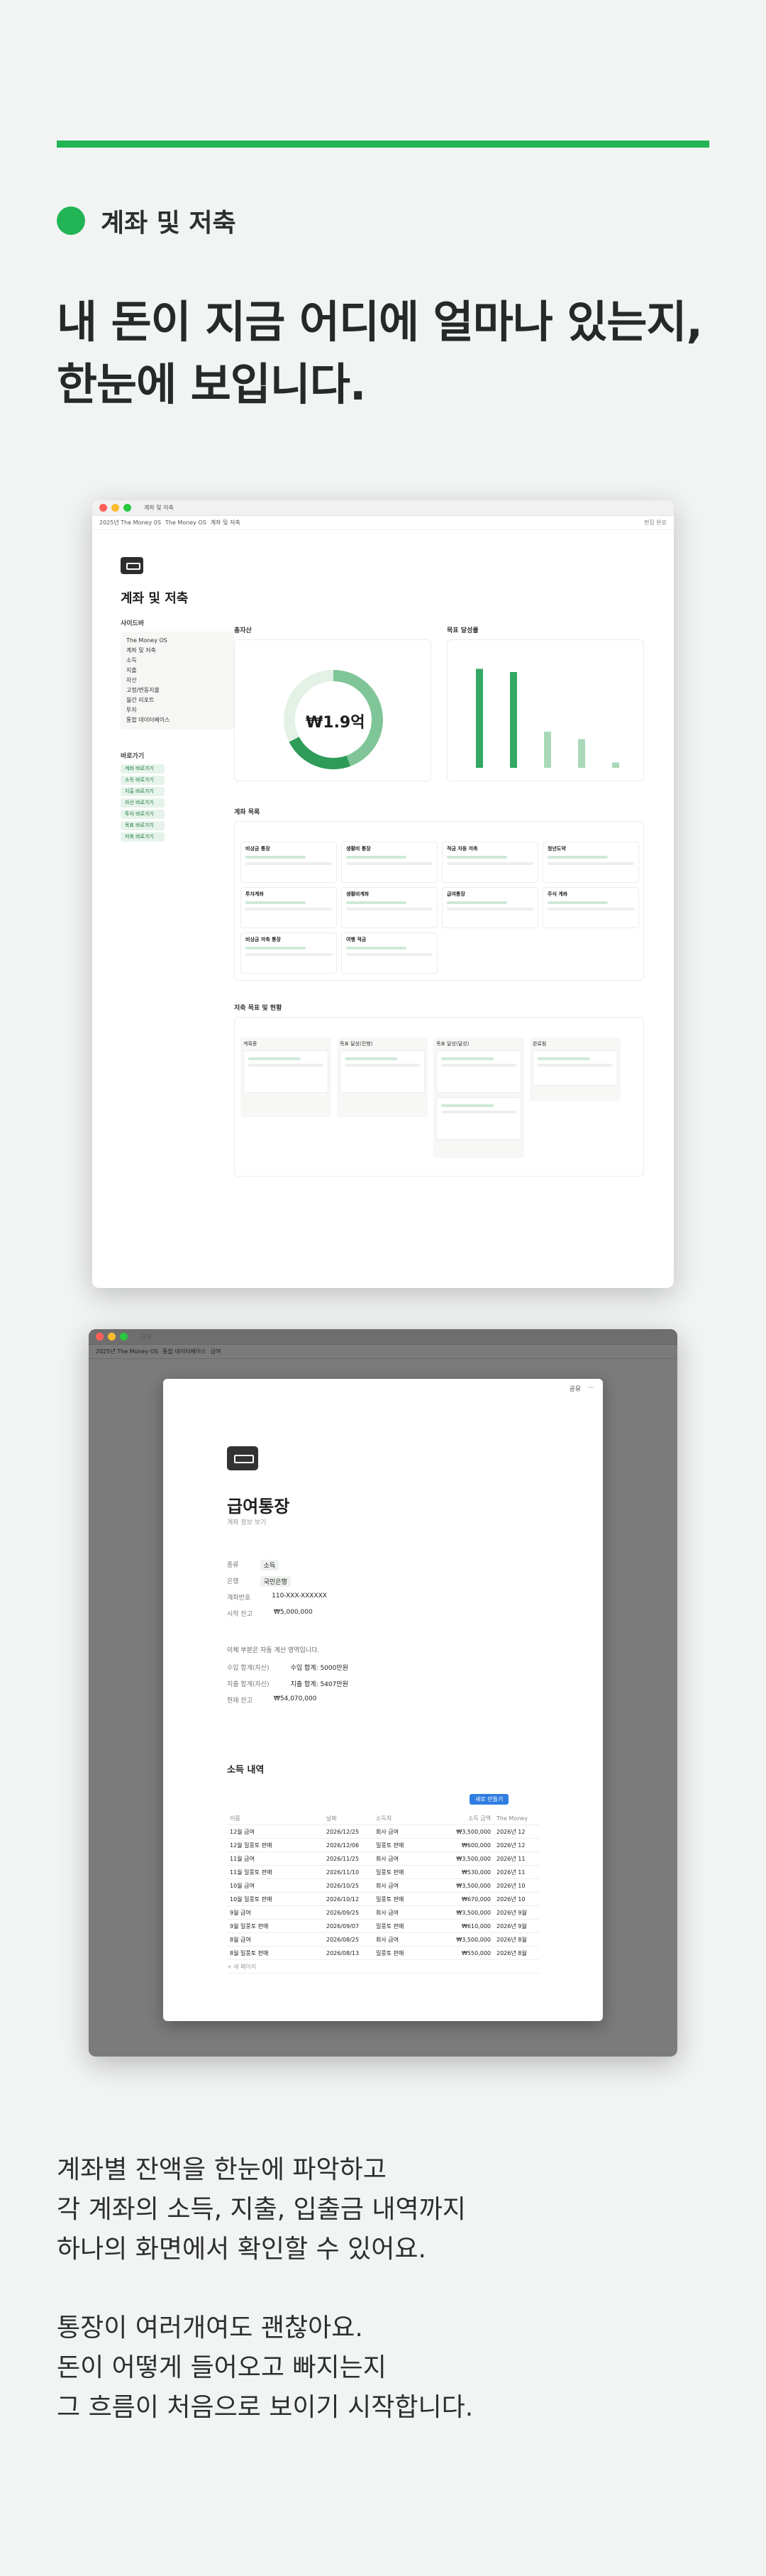  Describe the element at coordinates (591, 907) in the screenshot. I see `account-card: 주식 계좌` at that location.